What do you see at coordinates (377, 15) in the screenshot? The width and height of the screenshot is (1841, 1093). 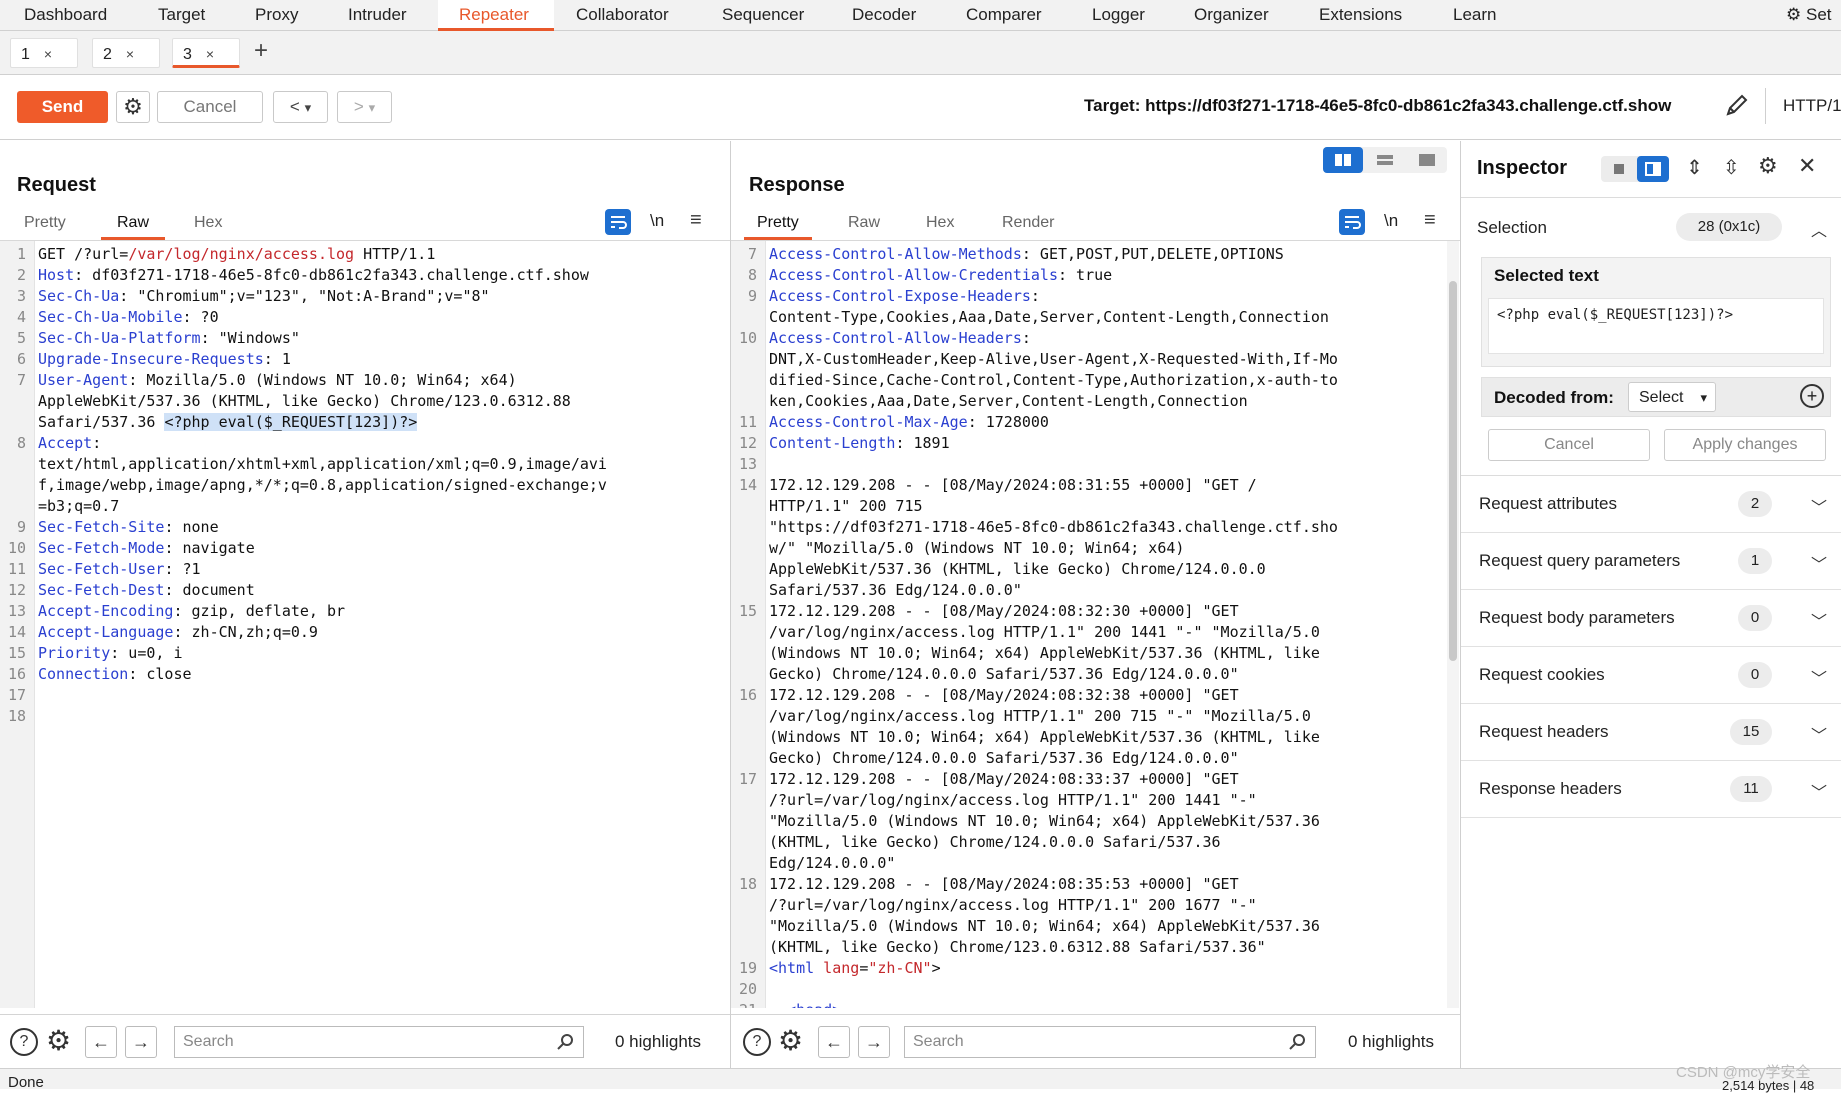 I see `nav-intruder: Intruder` at bounding box center [377, 15].